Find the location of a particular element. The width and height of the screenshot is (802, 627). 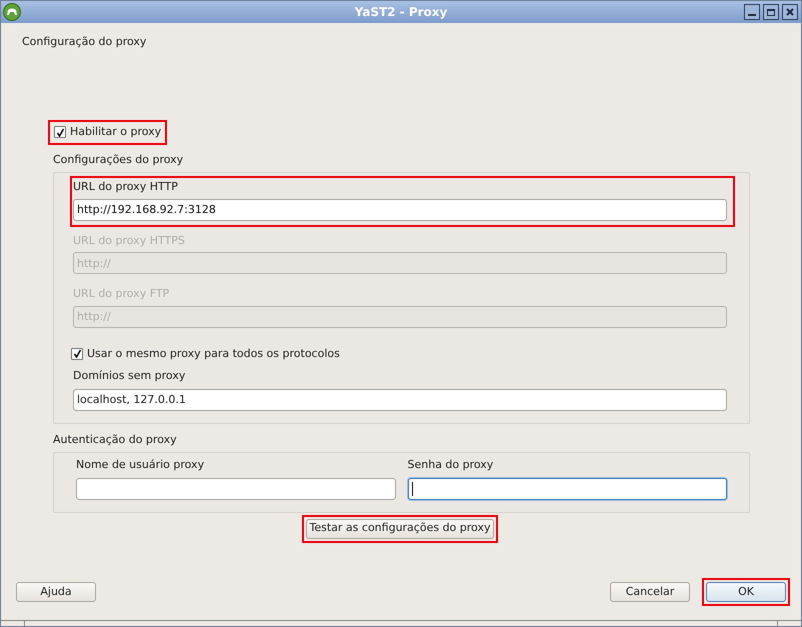

field-label: URL do proxy HTTP is located at coordinates (126, 187).